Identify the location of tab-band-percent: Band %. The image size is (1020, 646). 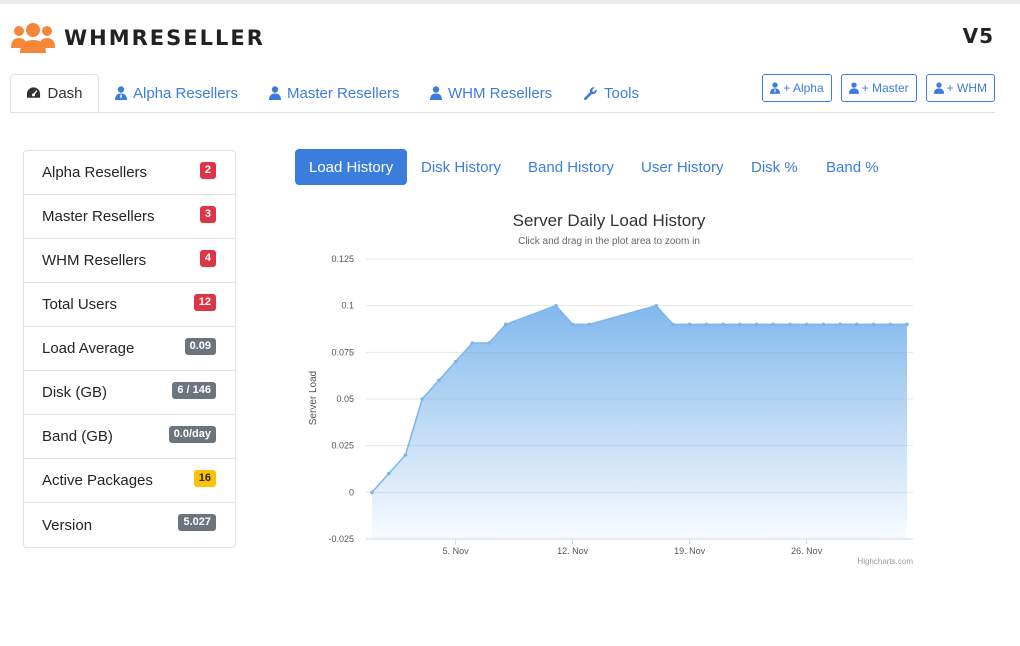
(852, 167).